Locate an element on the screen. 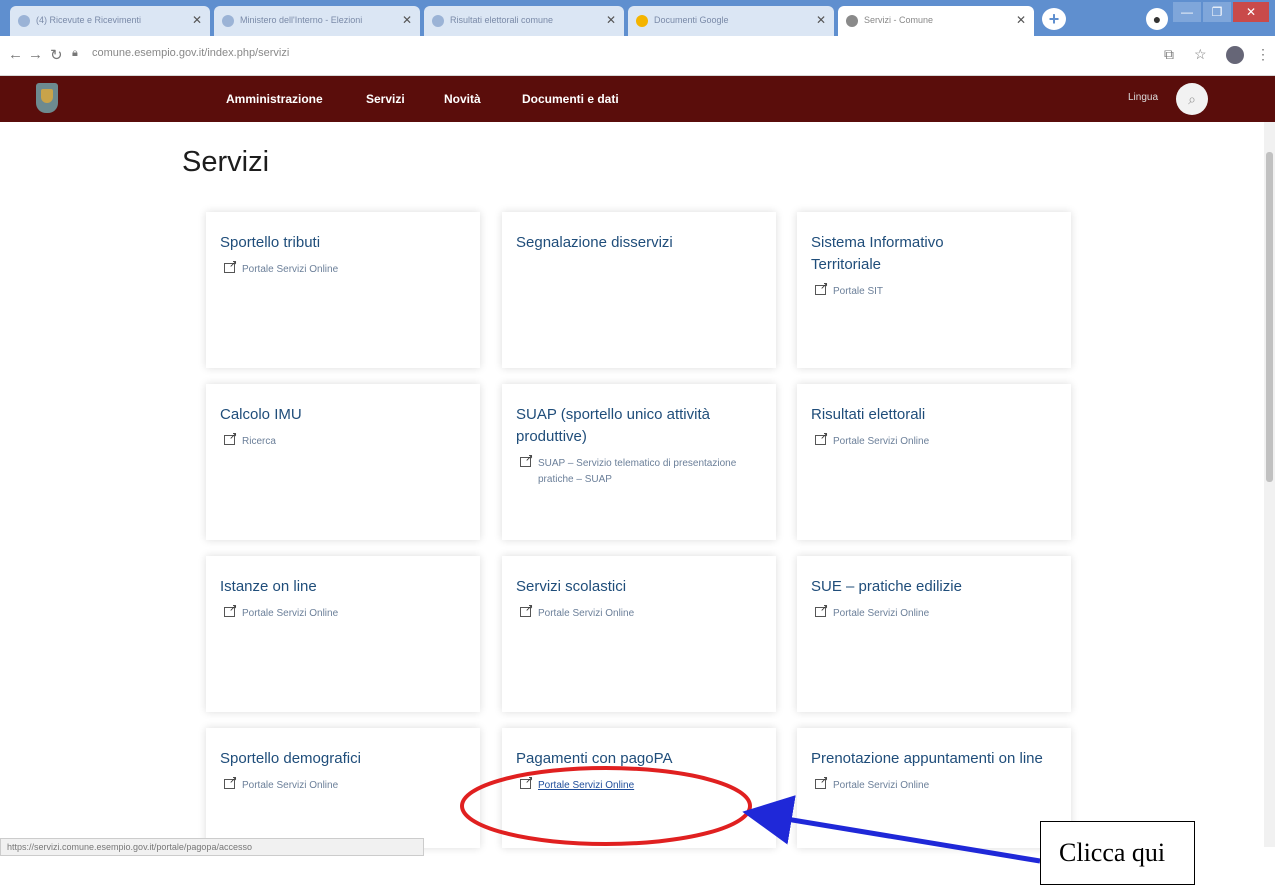  translate-icon: ⧉ is located at coordinates (1169, 54).